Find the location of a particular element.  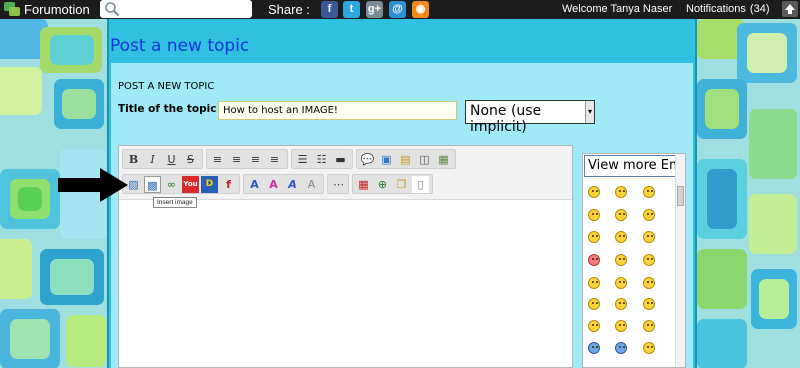

search-icon is located at coordinates (112, 9).